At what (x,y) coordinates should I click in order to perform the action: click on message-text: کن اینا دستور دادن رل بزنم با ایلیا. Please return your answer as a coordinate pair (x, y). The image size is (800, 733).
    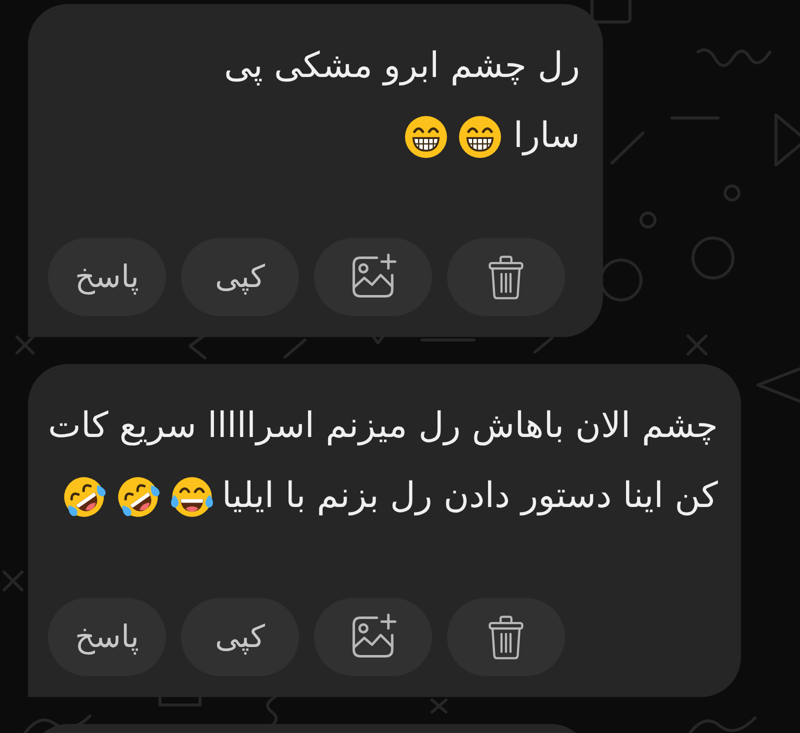
    Looking at the image, I should click on (470, 496).